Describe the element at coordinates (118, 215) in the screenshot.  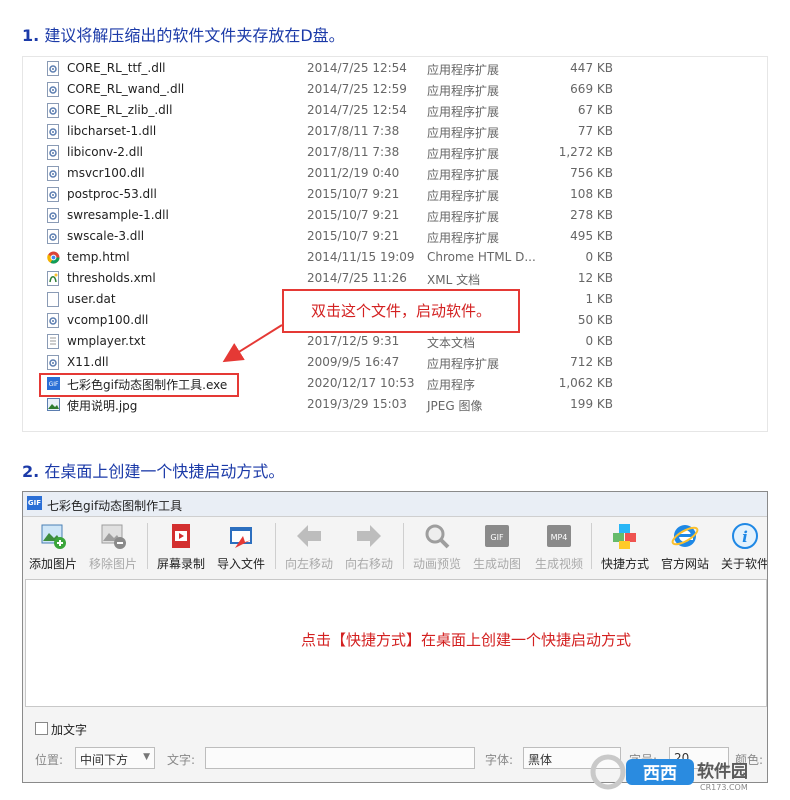
I see `file-name: swresample-1.dll` at that location.